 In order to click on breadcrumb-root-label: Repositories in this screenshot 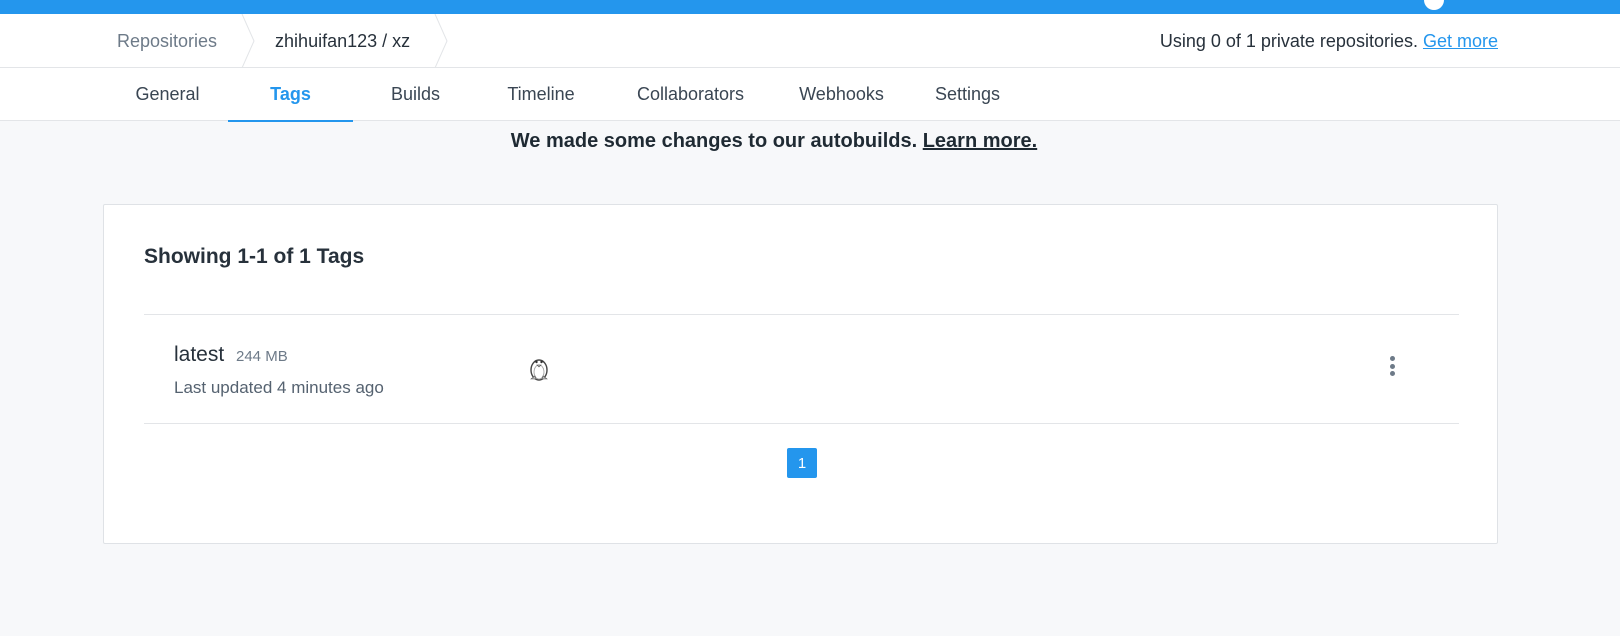, I will do `click(167, 40)`.